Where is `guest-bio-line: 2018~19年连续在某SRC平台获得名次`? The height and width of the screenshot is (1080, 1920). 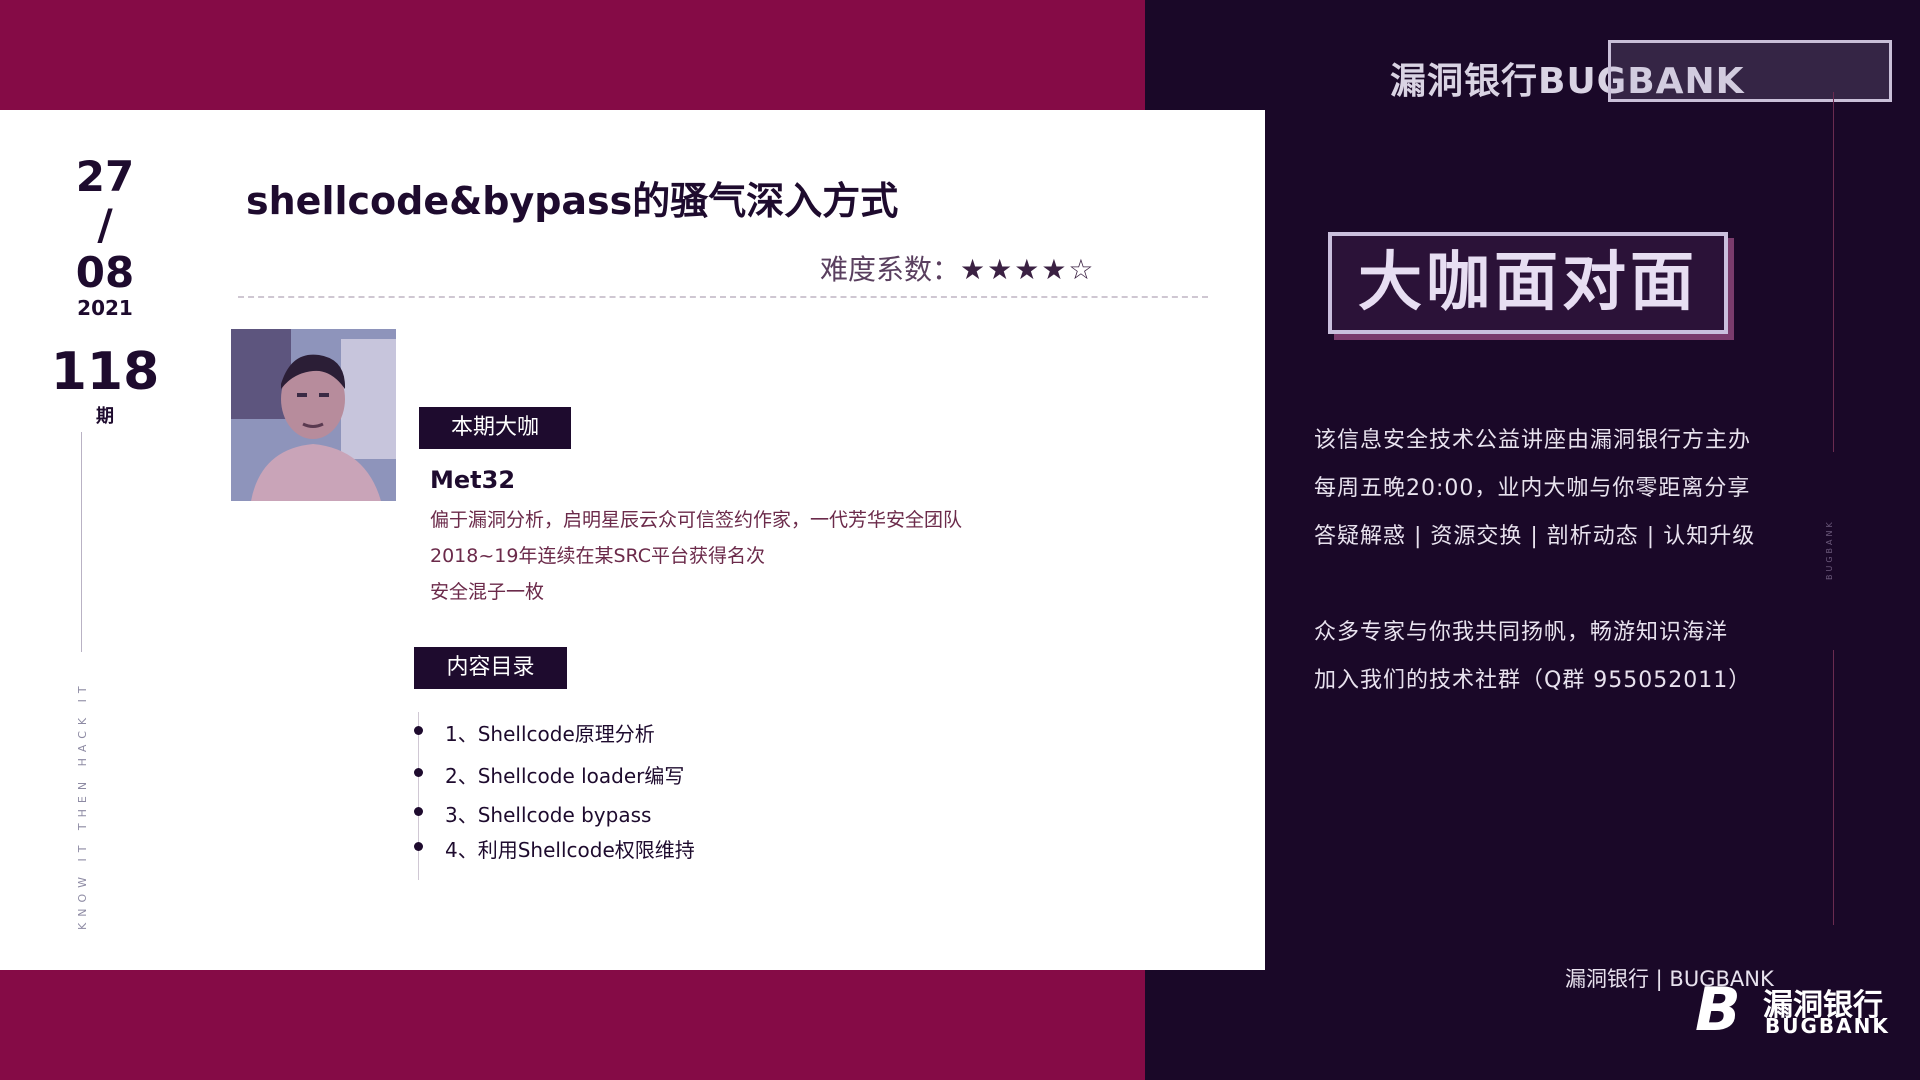 guest-bio-line: 2018~19年连续在某SRC平台获得名次 is located at coordinates (598, 556).